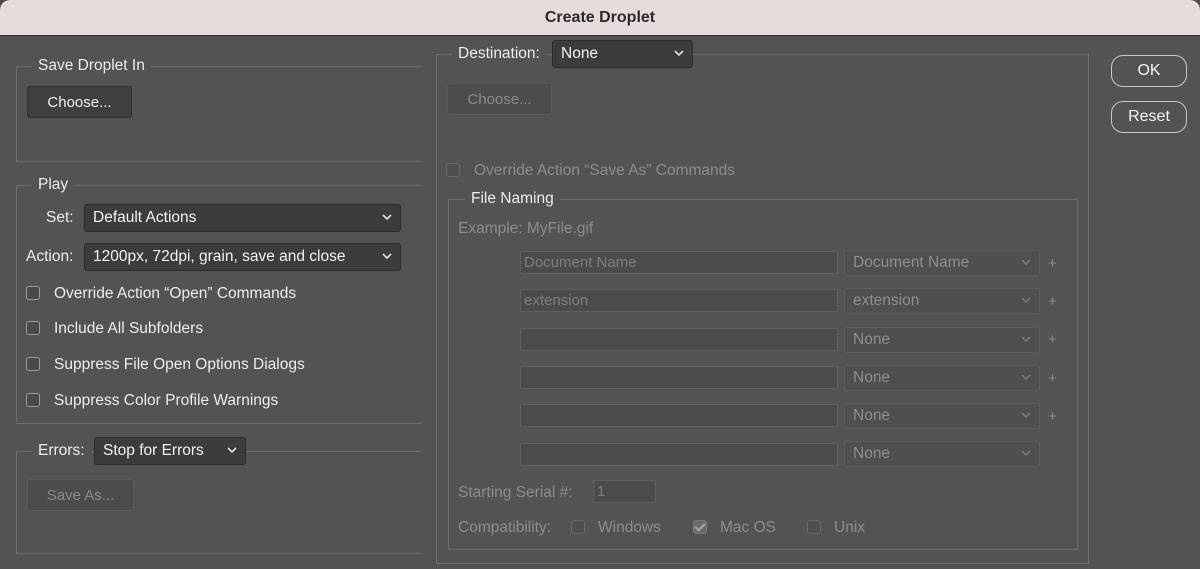 Image resolution: width=1200 pixels, height=569 pixels. I want to click on override-save-as-checkbox, so click(453, 170).